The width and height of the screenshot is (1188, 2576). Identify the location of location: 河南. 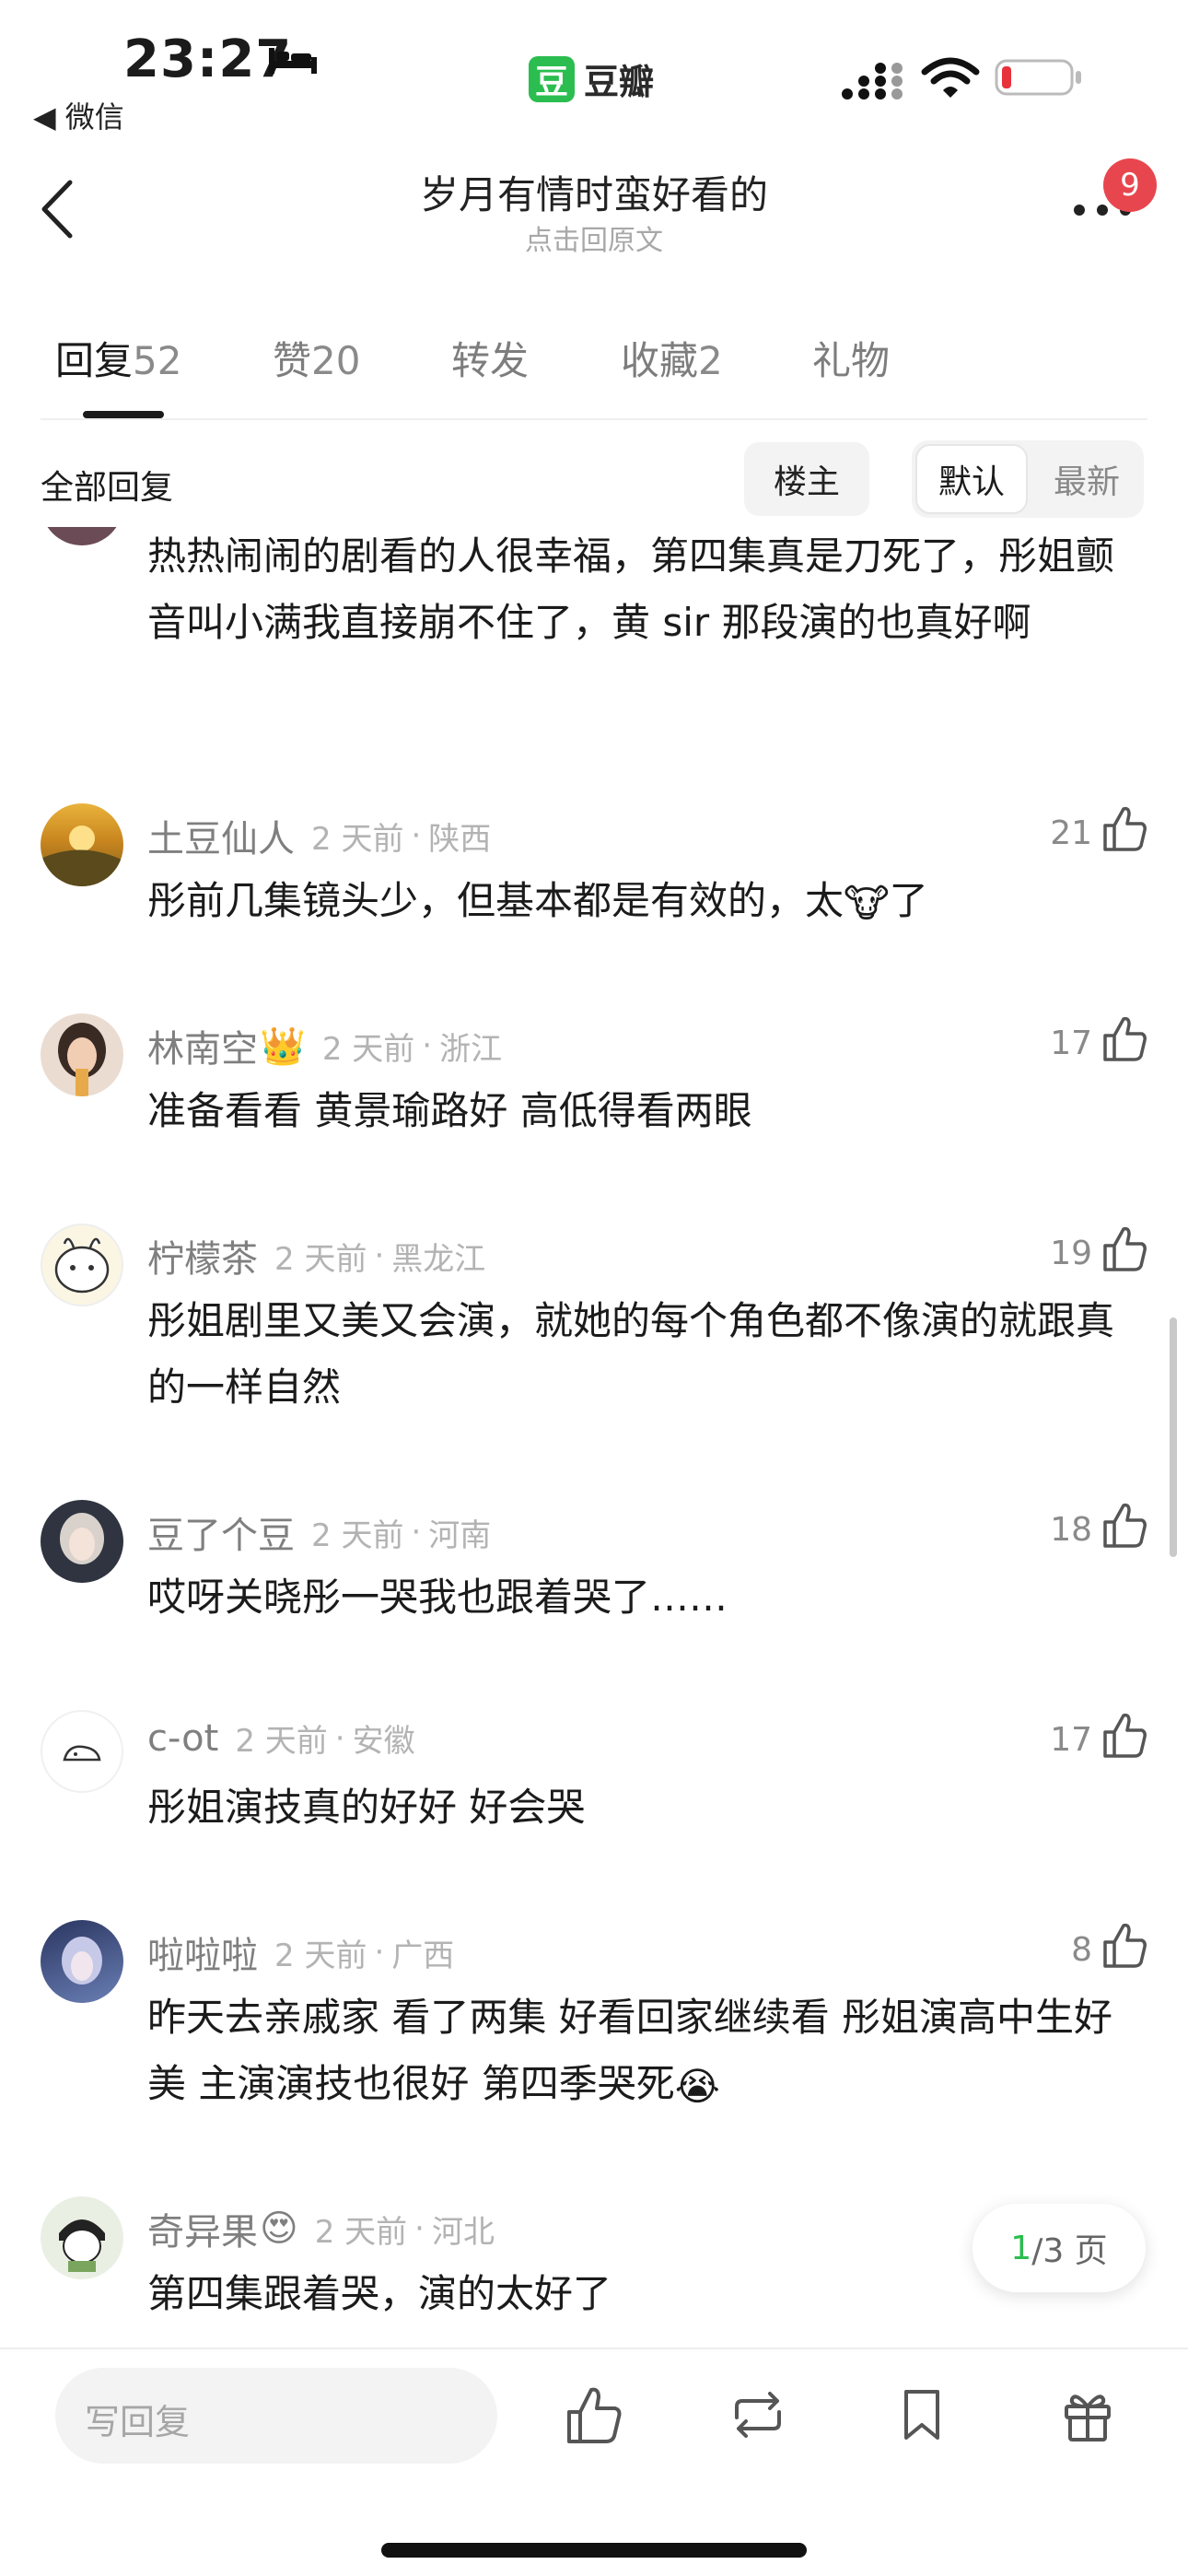
(460, 1535).